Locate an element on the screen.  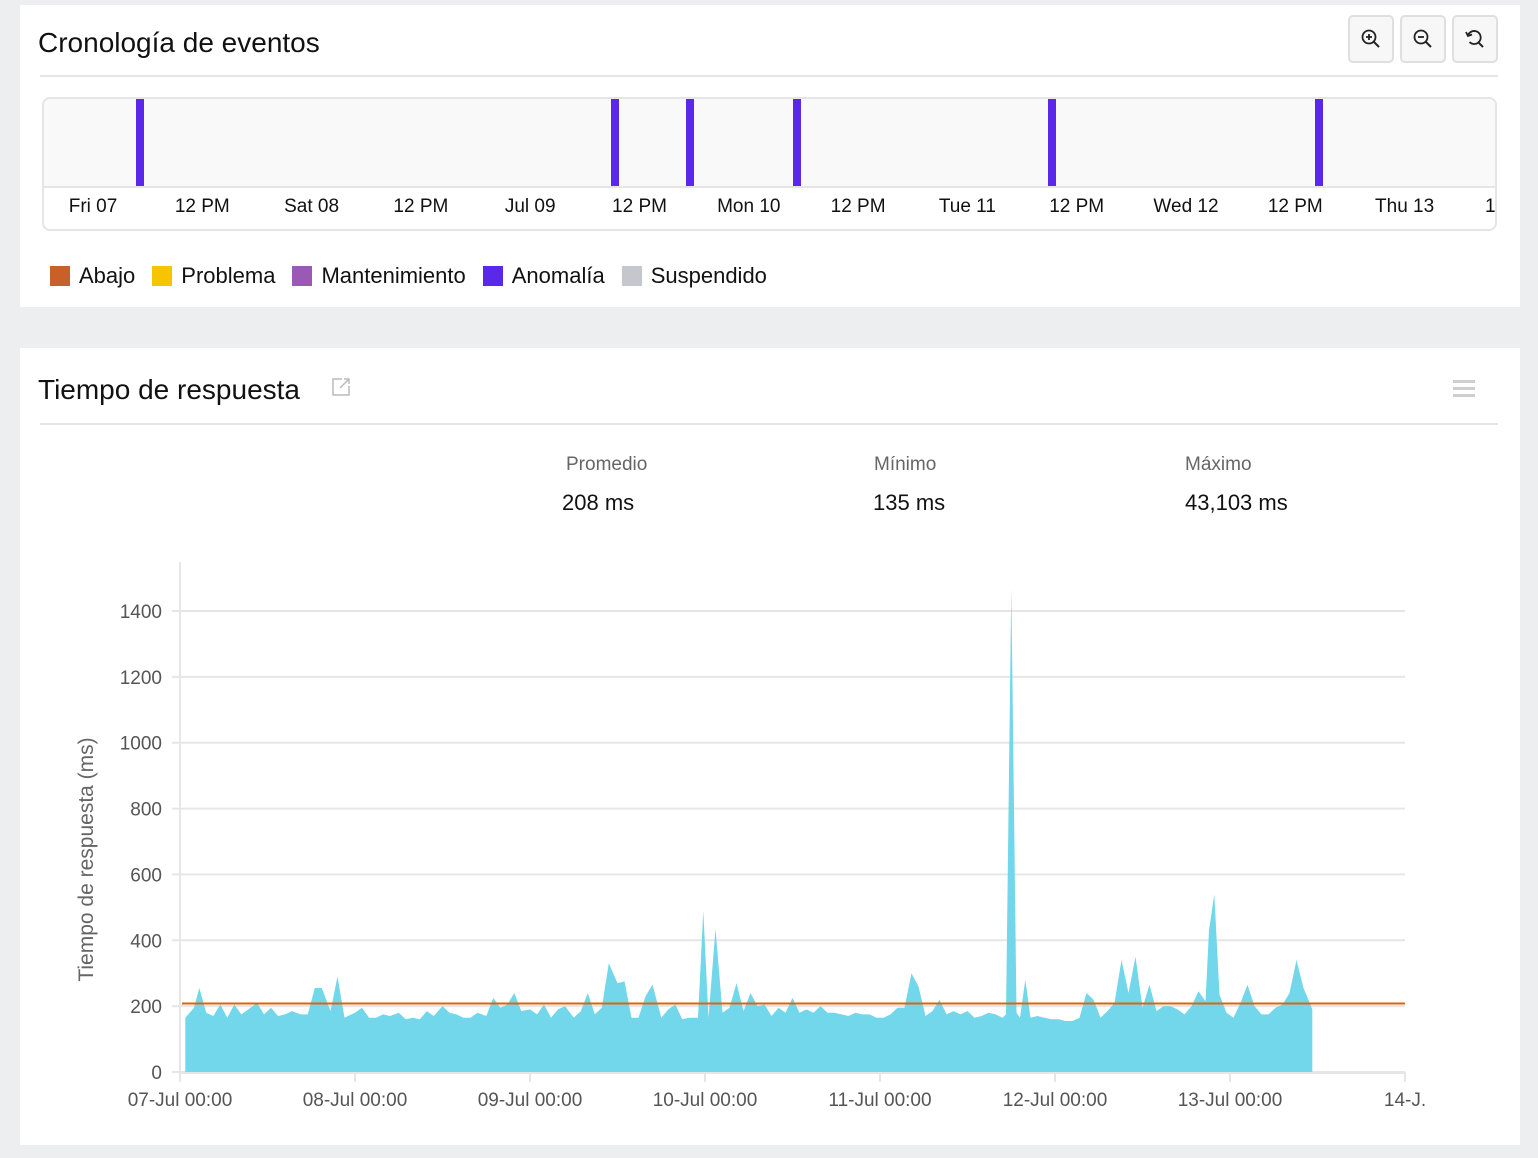
legend-item-suspendido: Suspendido is located at coordinates (694, 276).